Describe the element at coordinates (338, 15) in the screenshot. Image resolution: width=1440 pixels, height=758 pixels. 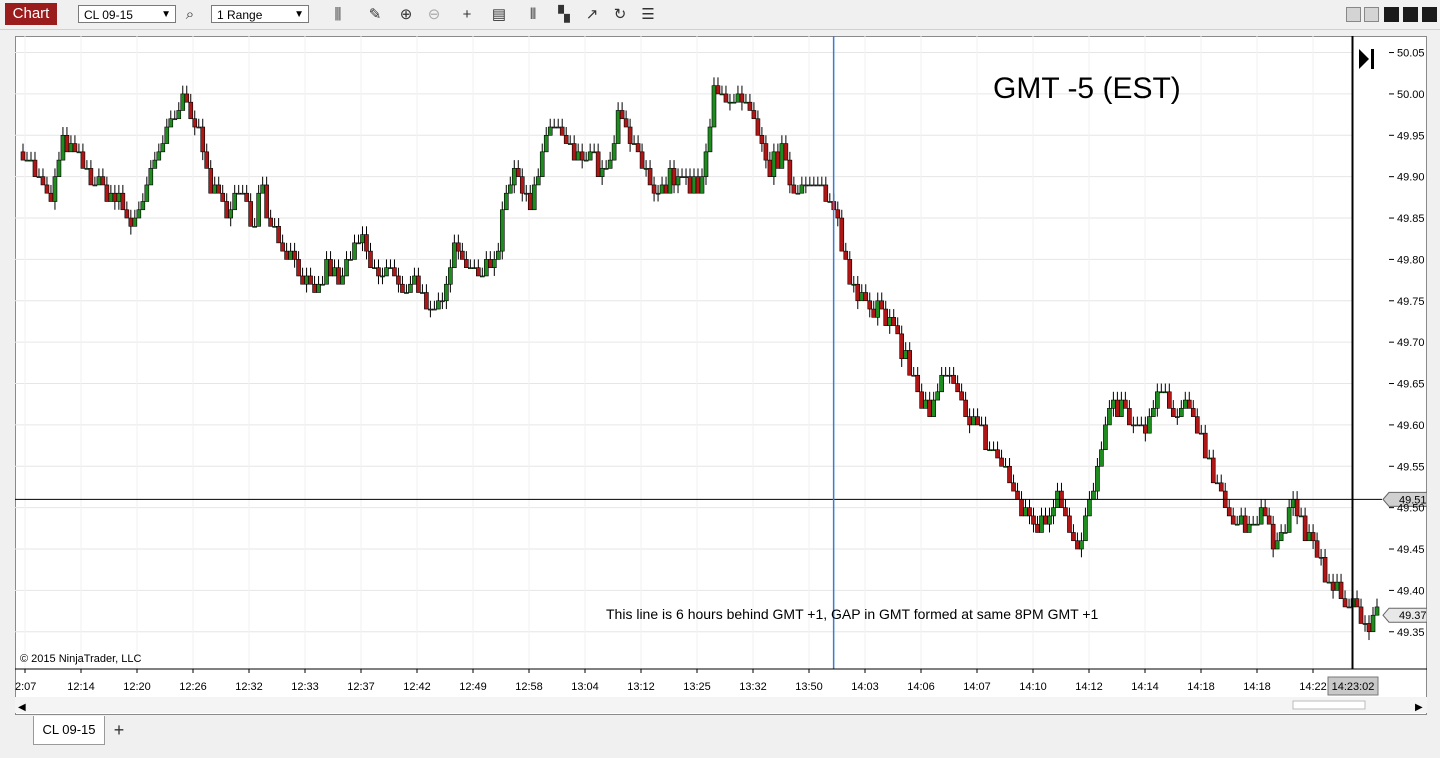
I see `bar-style-icon: ⫼` at that location.